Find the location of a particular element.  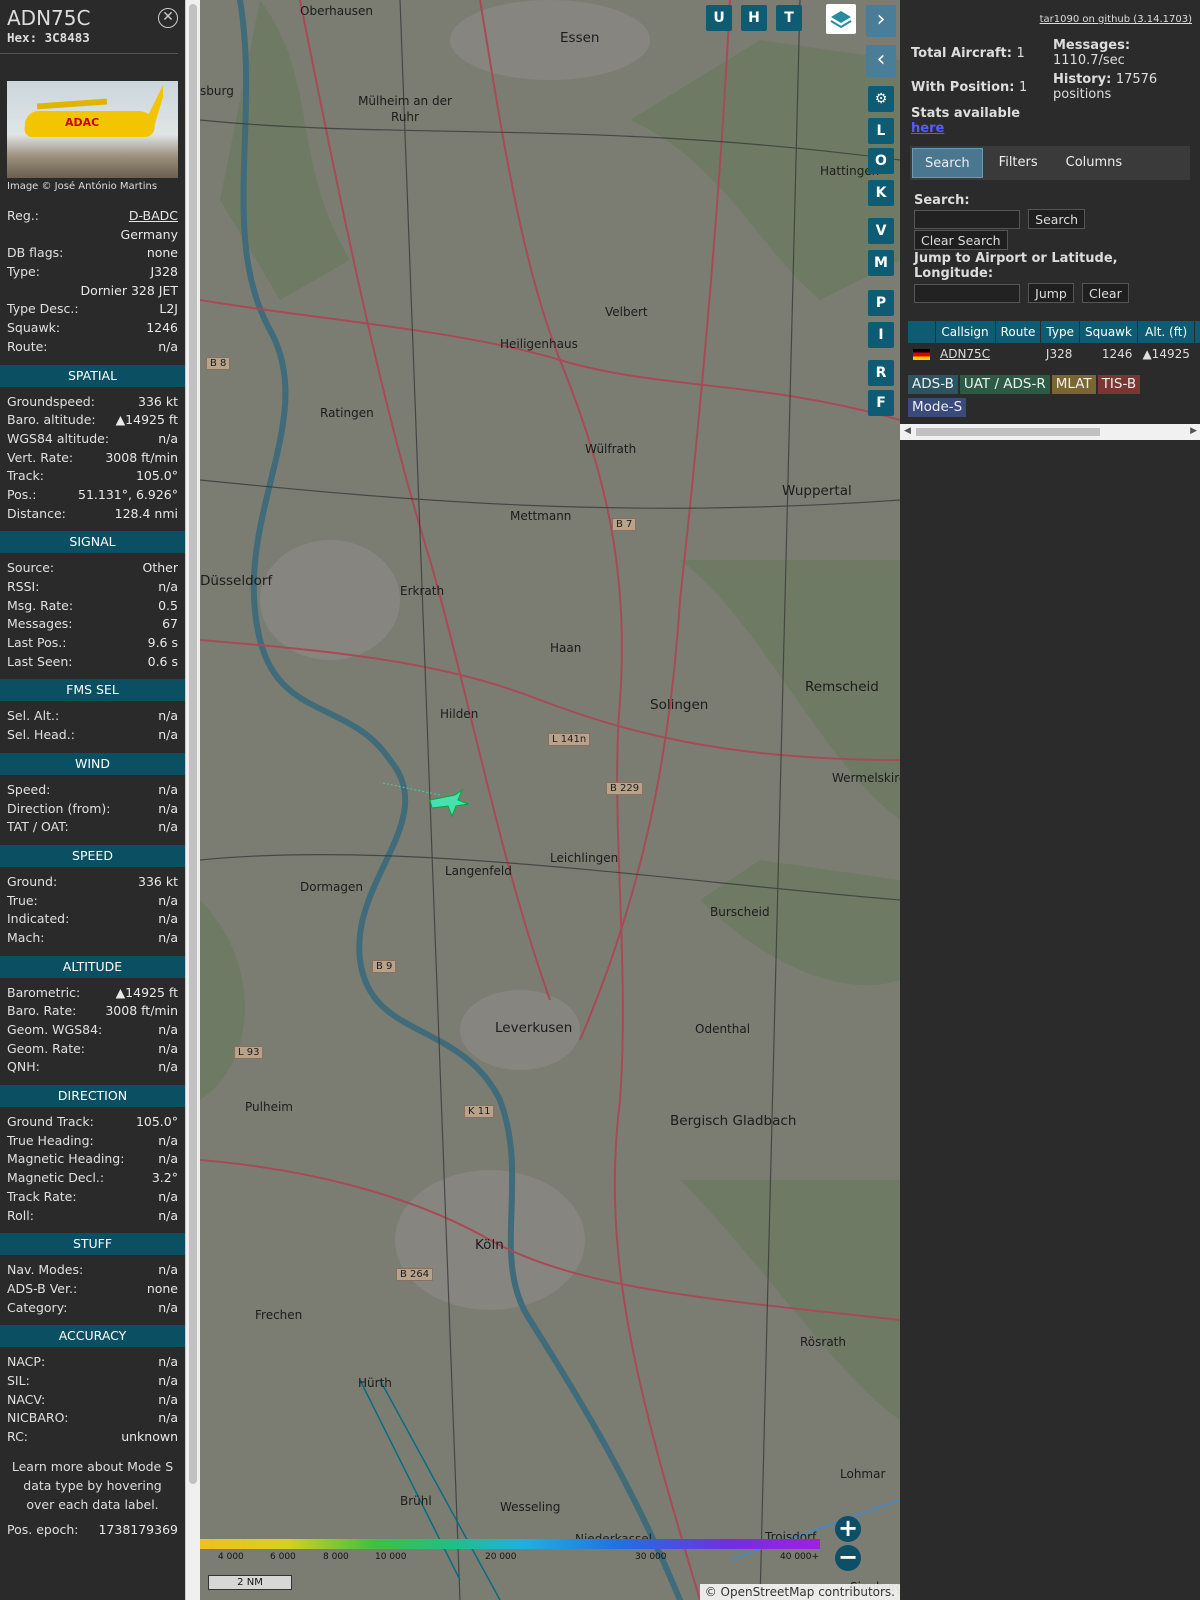

info-label: RC: is located at coordinates (17, 1437).